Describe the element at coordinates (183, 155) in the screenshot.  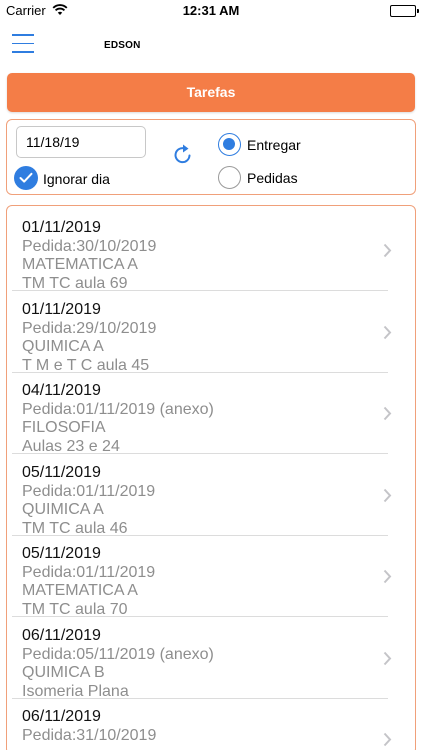
I see `refresh-icon` at that location.